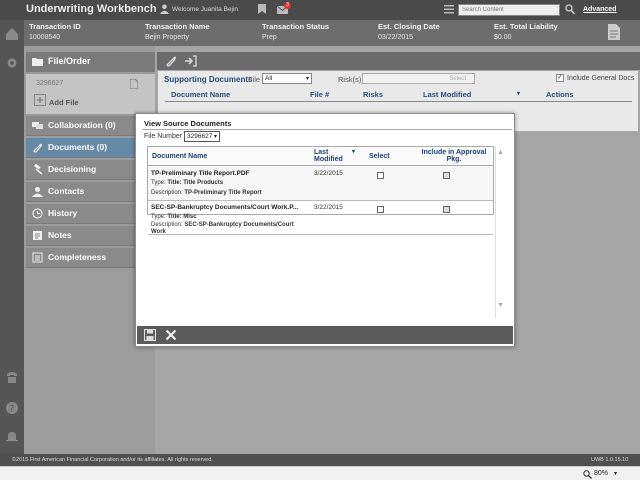 The image size is (640, 480). What do you see at coordinates (37, 213) in the screenshot?
I see `clock-icon` at bounding box center [37, 213].